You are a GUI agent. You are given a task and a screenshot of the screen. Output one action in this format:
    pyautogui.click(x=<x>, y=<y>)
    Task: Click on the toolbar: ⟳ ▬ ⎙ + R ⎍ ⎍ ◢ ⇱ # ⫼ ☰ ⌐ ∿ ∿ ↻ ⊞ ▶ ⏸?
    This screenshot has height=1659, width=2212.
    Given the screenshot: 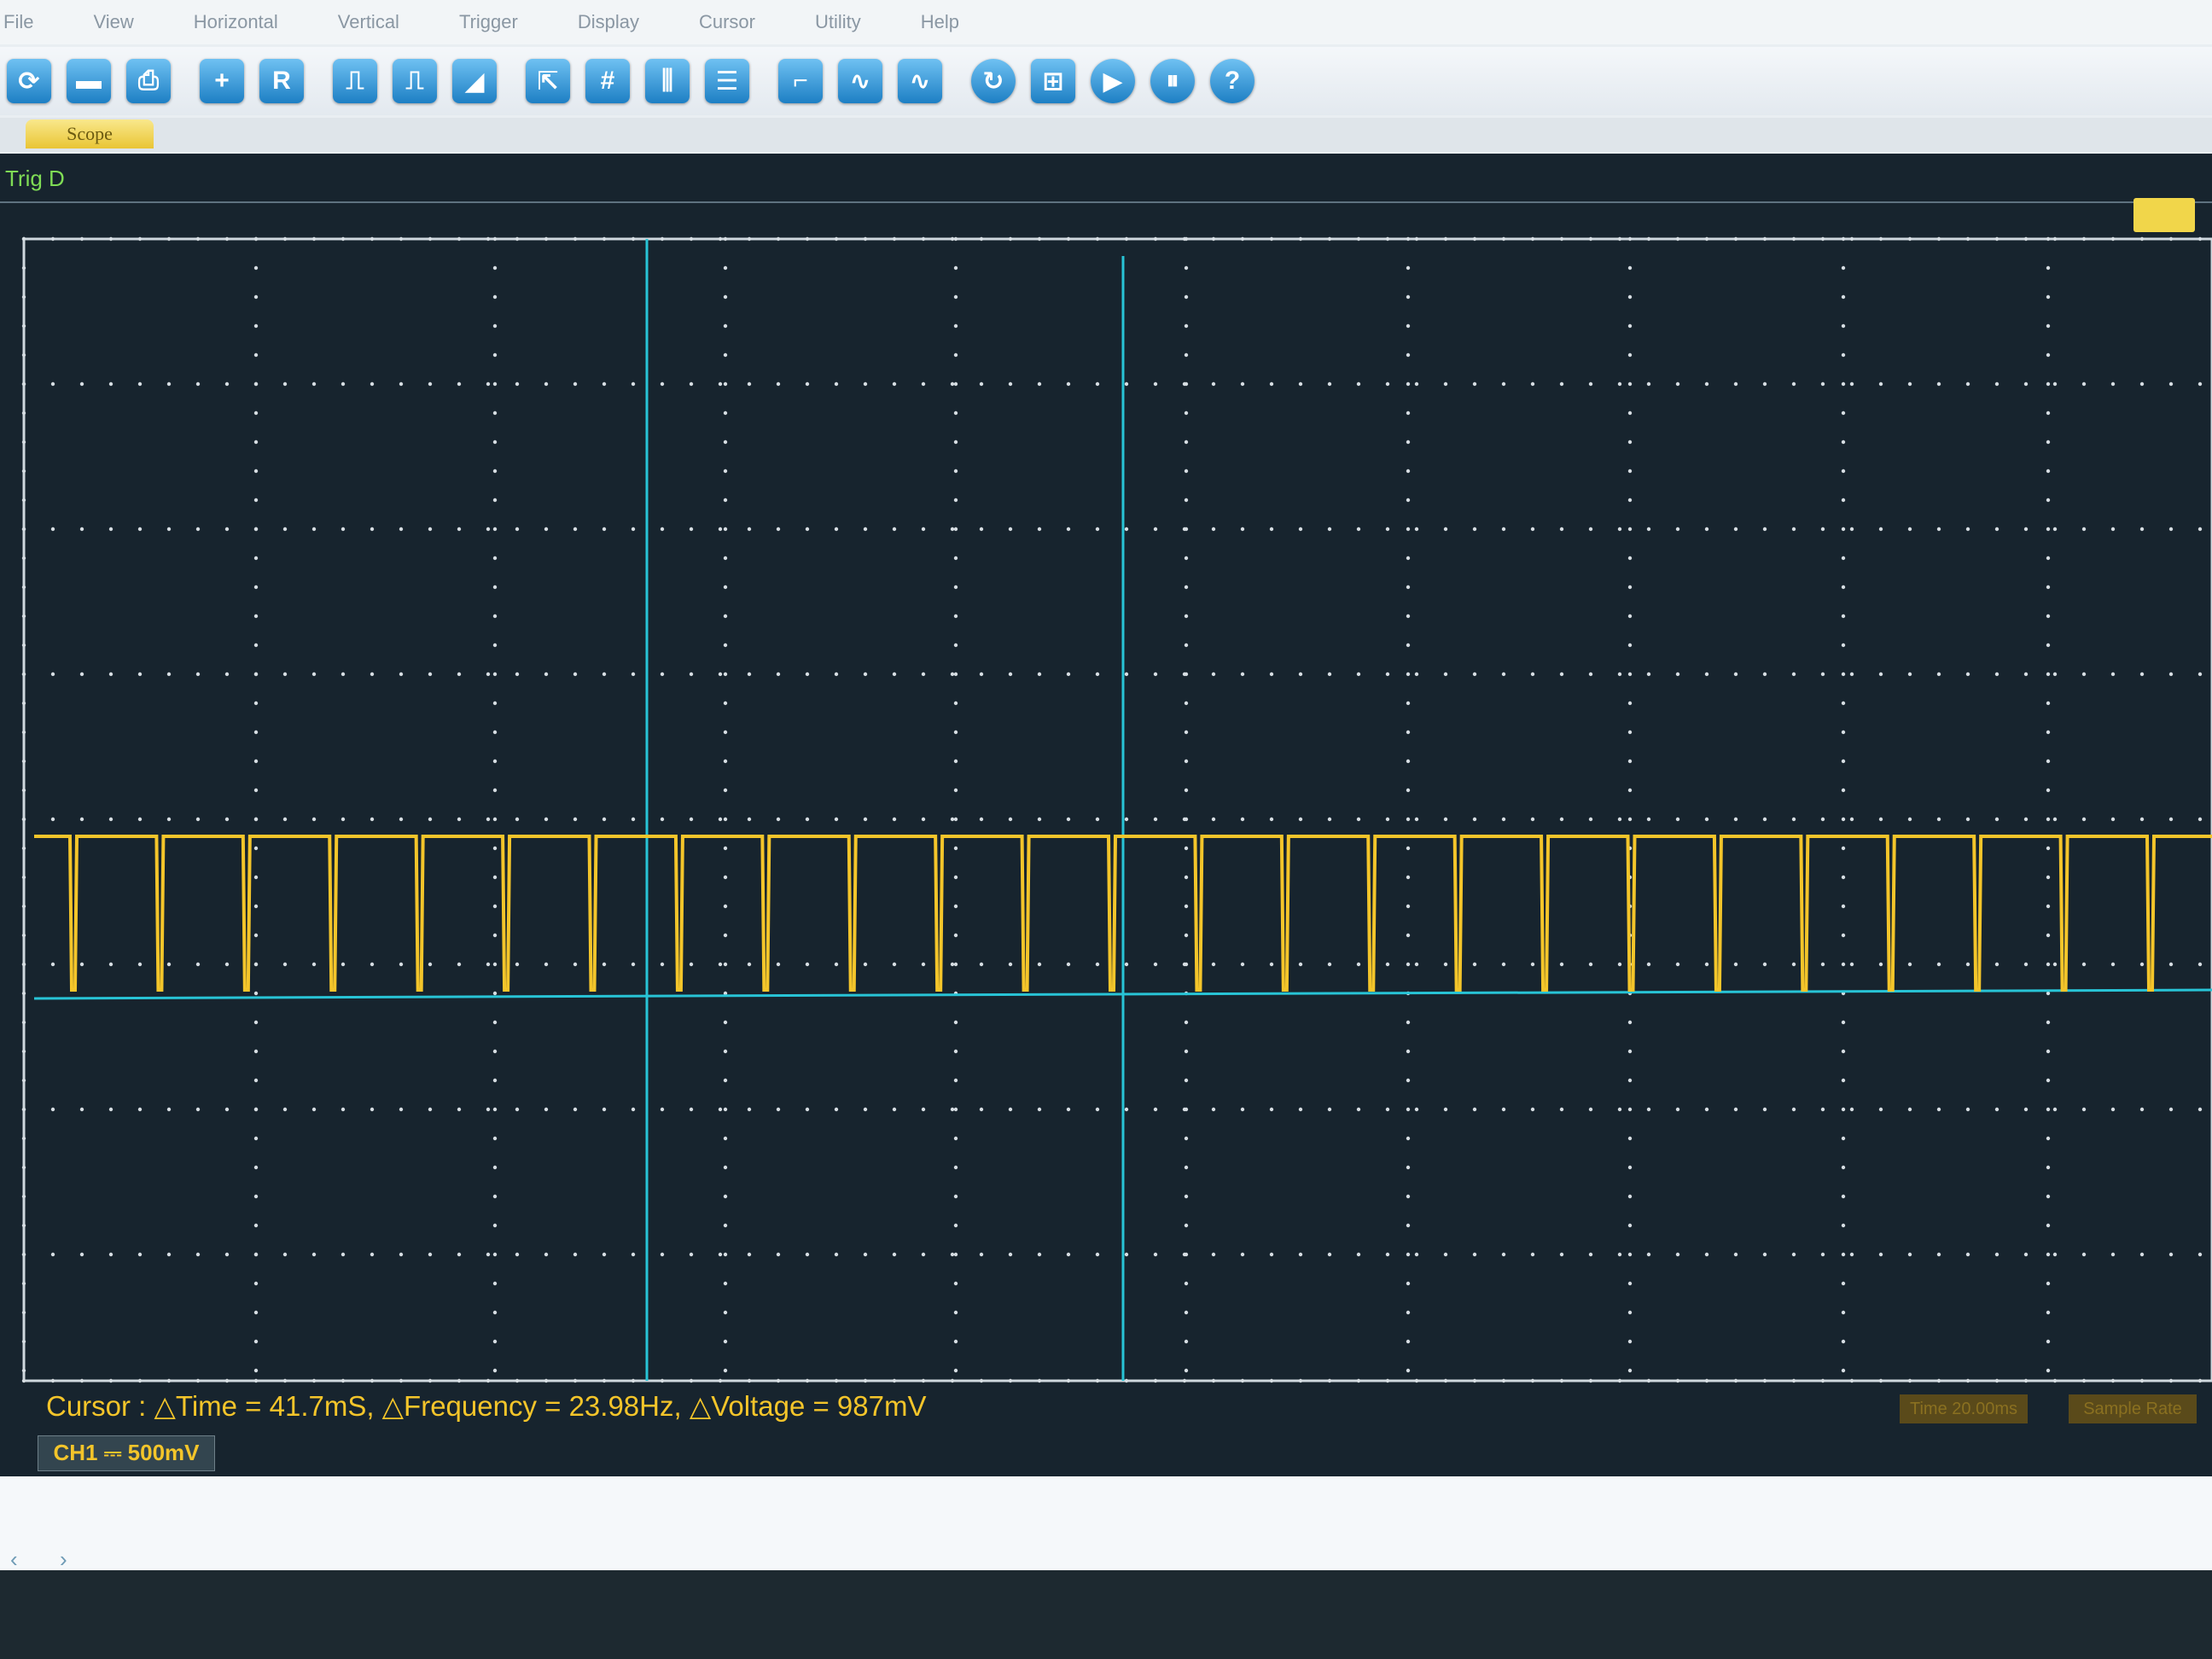 What is the action you would take?
    pyautogui.click(x=1106, y=81)
    